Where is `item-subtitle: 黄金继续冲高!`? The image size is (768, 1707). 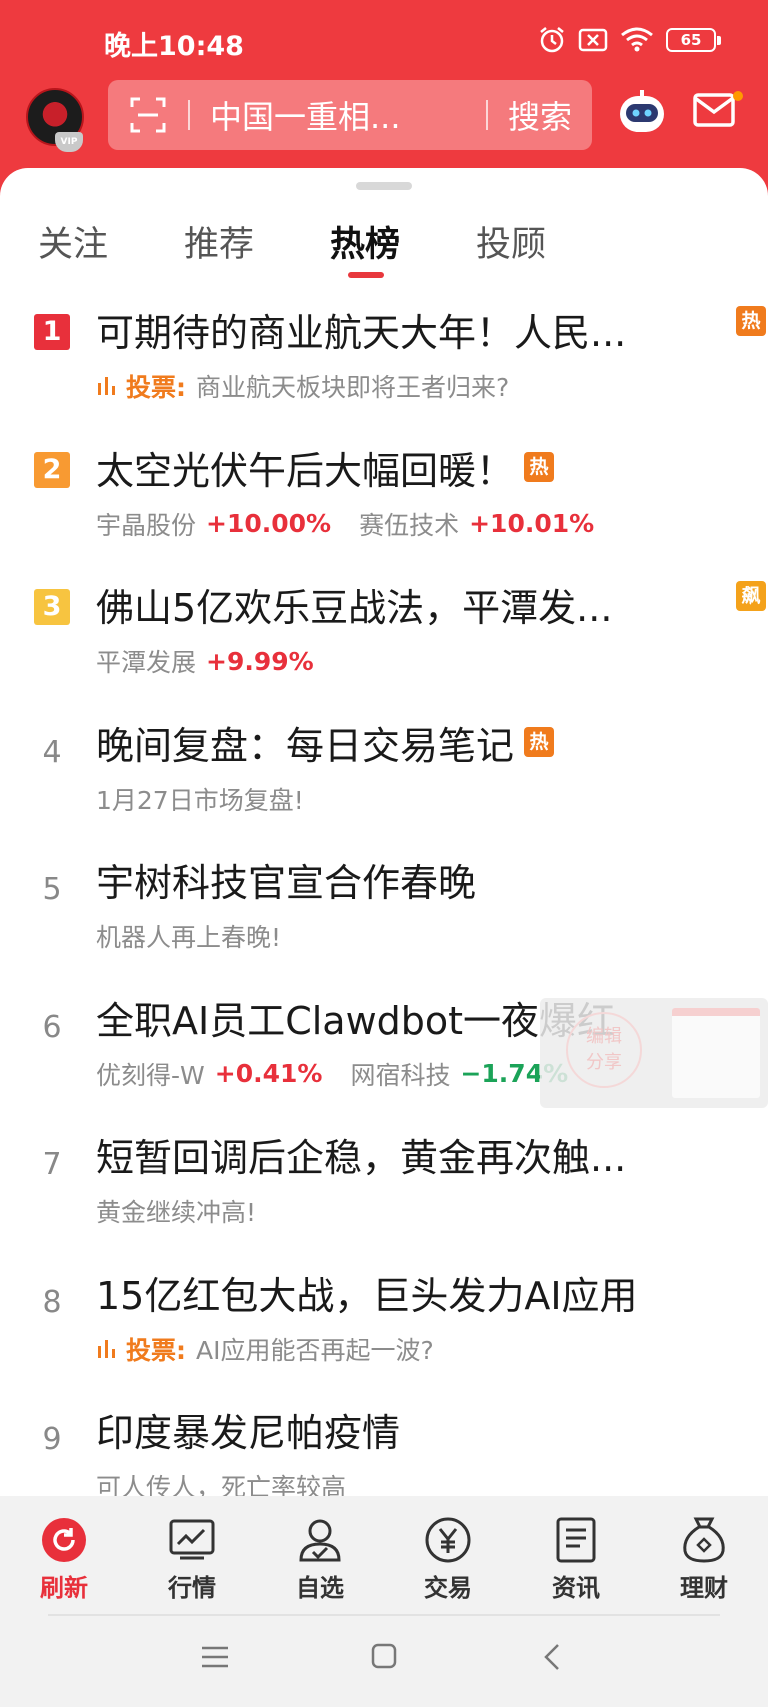
item-subtitle: 黄金继续冲高! is located at coordinates (176, 1212).